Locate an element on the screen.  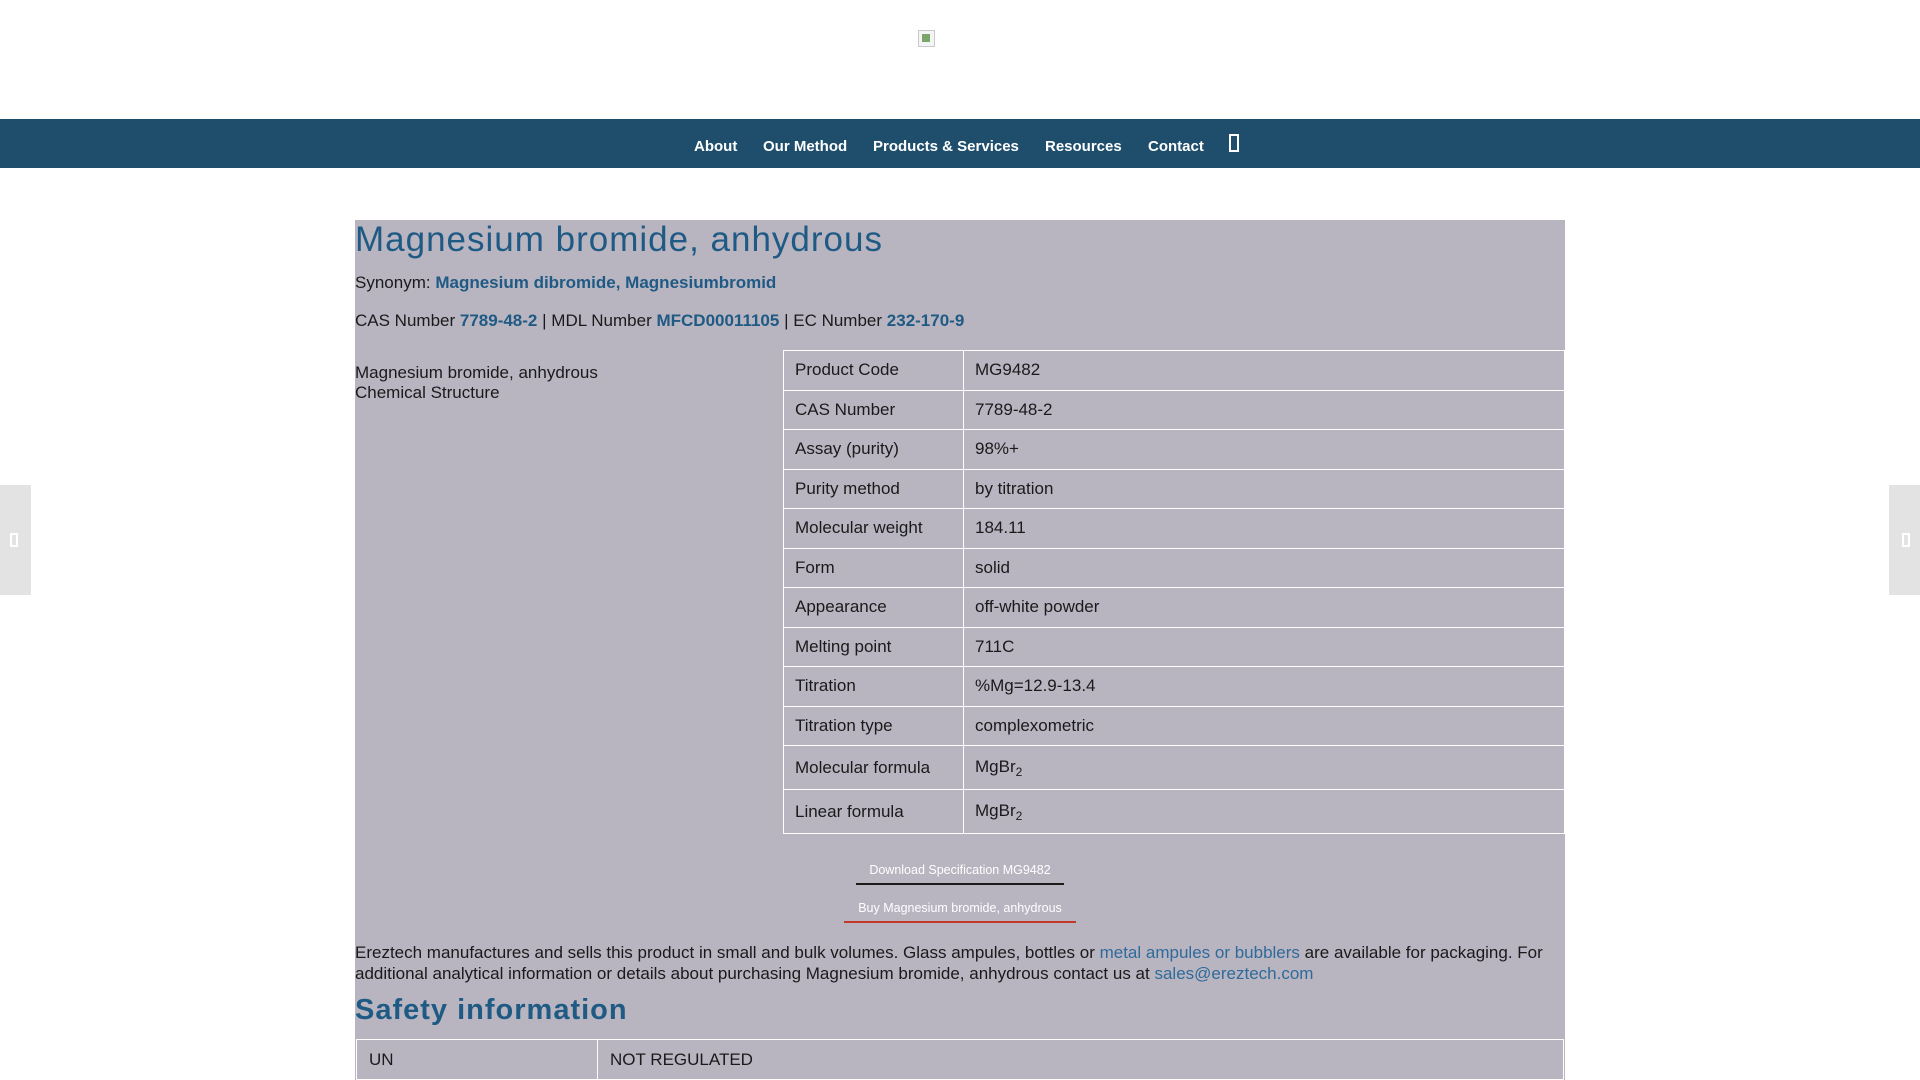
table-row: Product Code MG9482 is located at coordinates (1174, 370).